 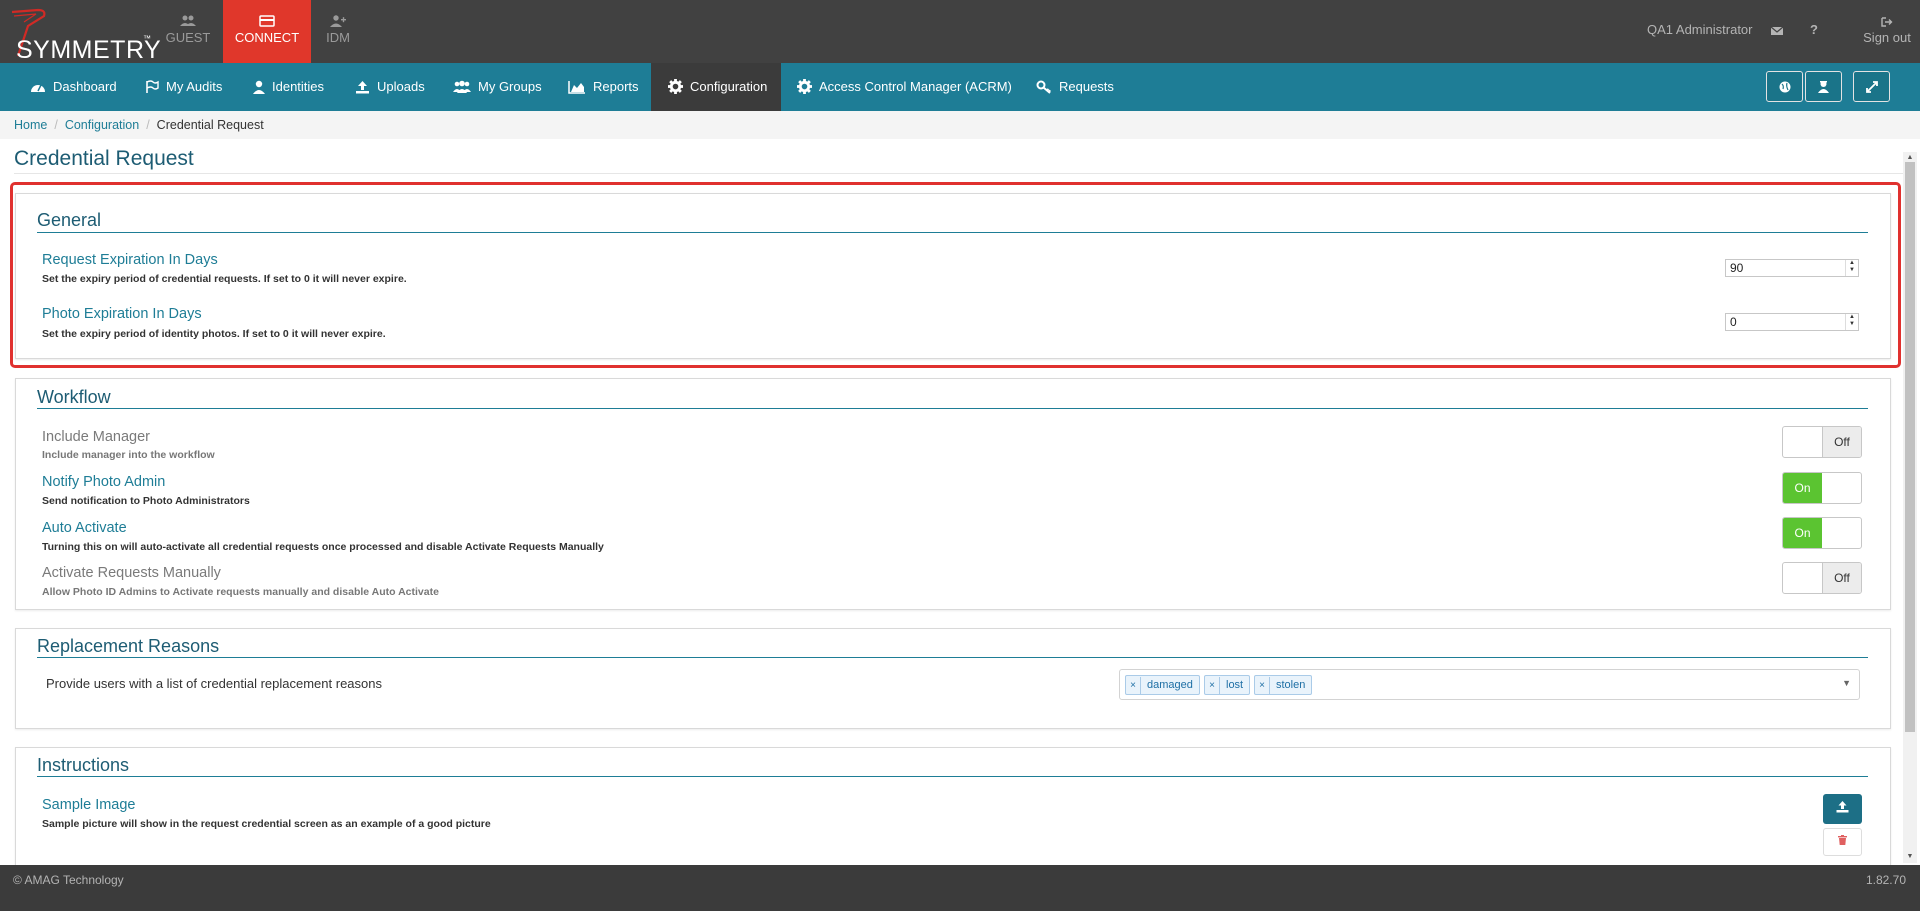 I want to click on nav-my-groups: My Groups, so click(x=497, y=87).